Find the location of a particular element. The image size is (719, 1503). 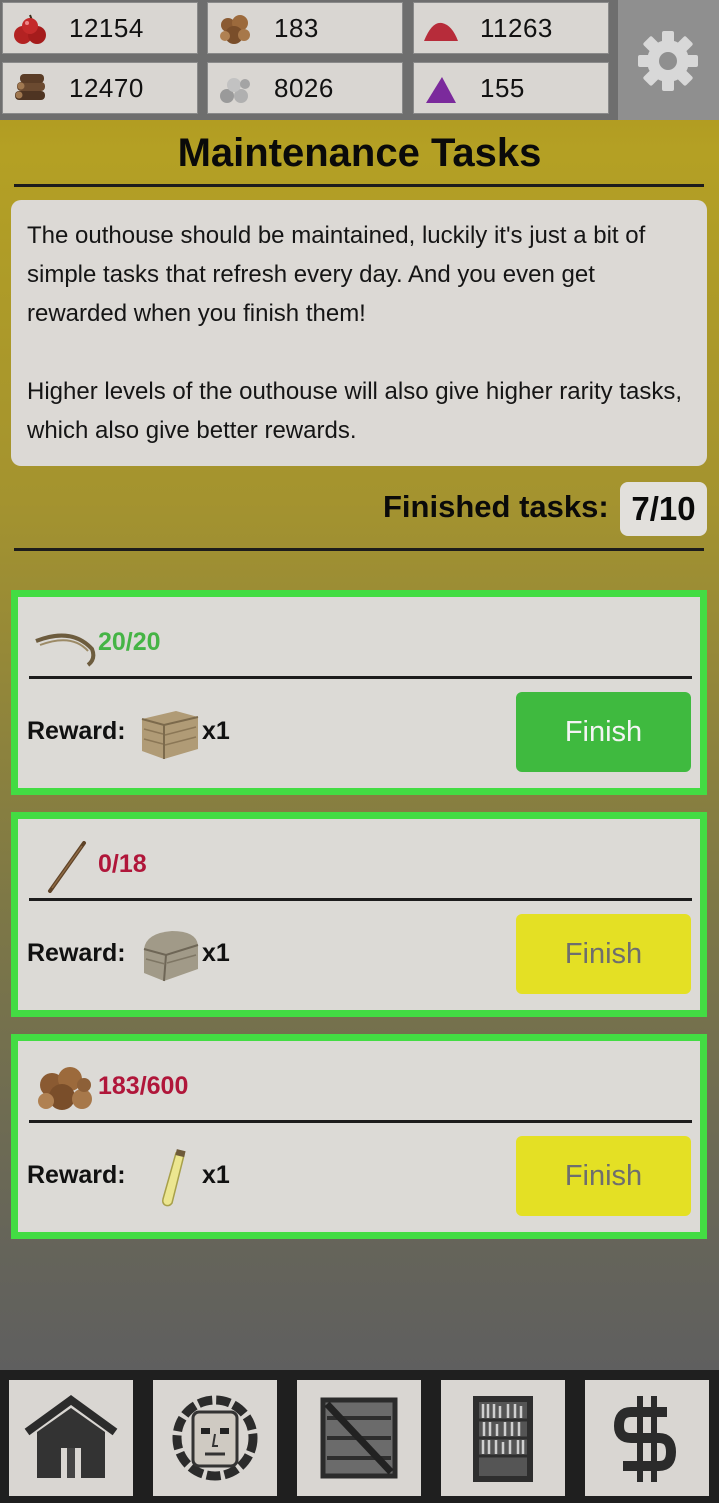

dollar-icon is located at coordinates (645, 1439).